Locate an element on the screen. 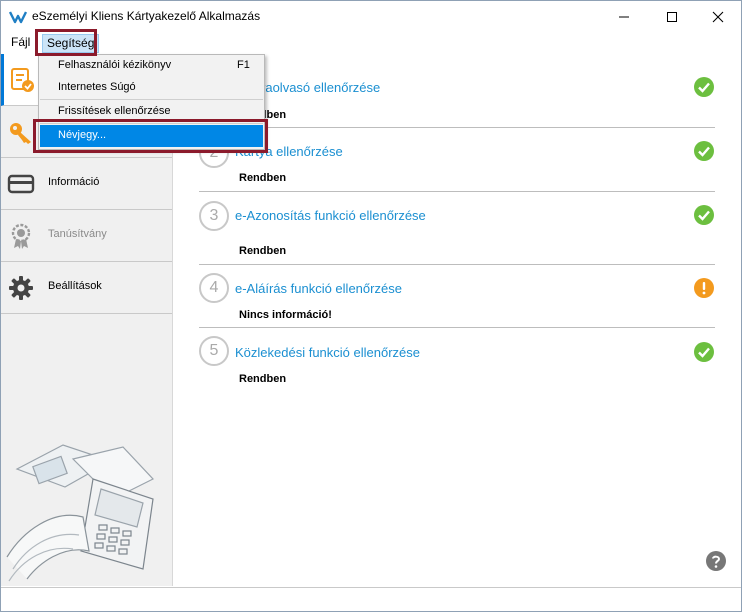 The image size is (742, 612). title-bar: eSzemélyi Kliens Kártyakezelő Alkalmazás is located at coordinates (371, 16).